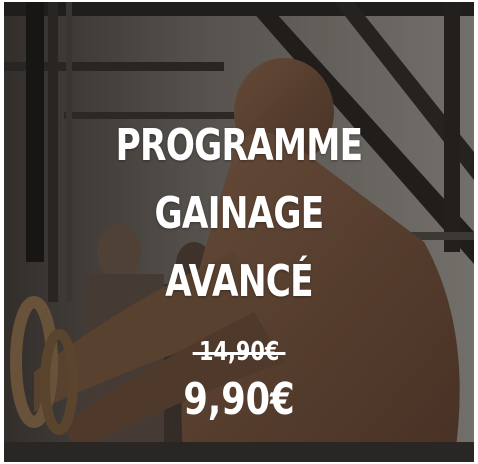 This screenshot has width=478, height=464. Describe the element at coordinates (239, 145) in the screenshot. I see `title-line-1: PROGRAMME` at that location.